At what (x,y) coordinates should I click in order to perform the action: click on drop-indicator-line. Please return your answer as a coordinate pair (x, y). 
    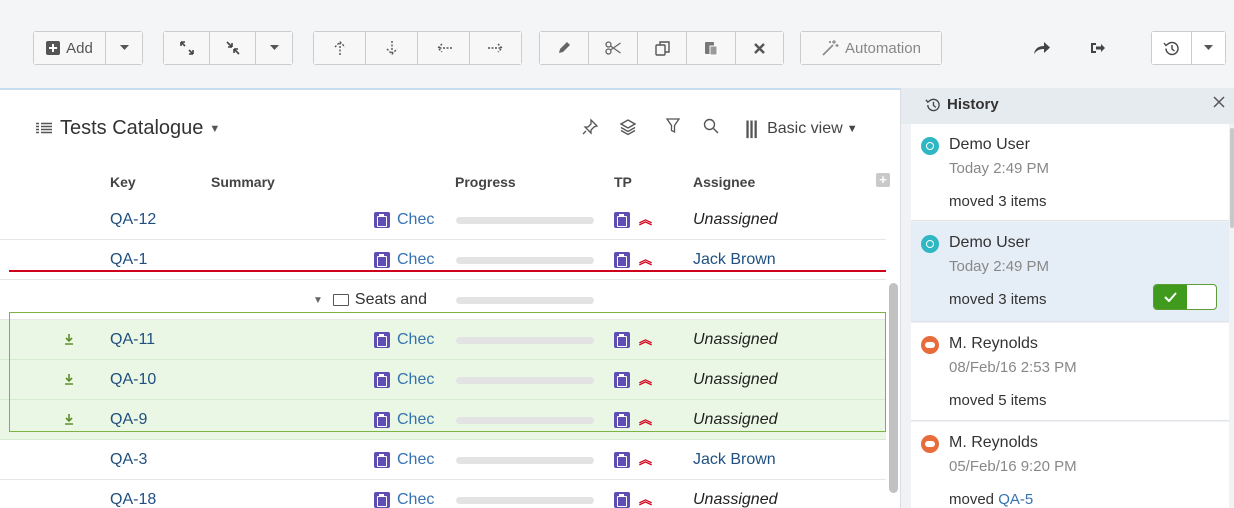
    Looking at the image, I should click on (447, 271).